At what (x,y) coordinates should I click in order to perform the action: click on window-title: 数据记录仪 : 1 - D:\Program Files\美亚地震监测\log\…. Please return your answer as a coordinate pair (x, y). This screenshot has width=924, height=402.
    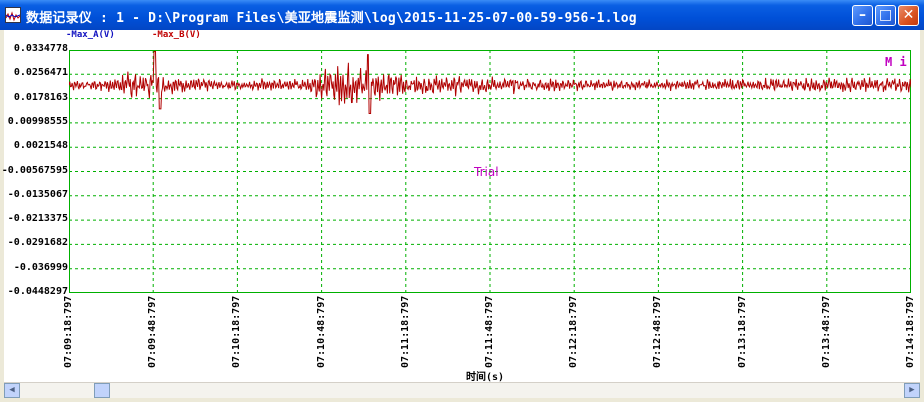
    Looking at the image, I should click on (331, 18).